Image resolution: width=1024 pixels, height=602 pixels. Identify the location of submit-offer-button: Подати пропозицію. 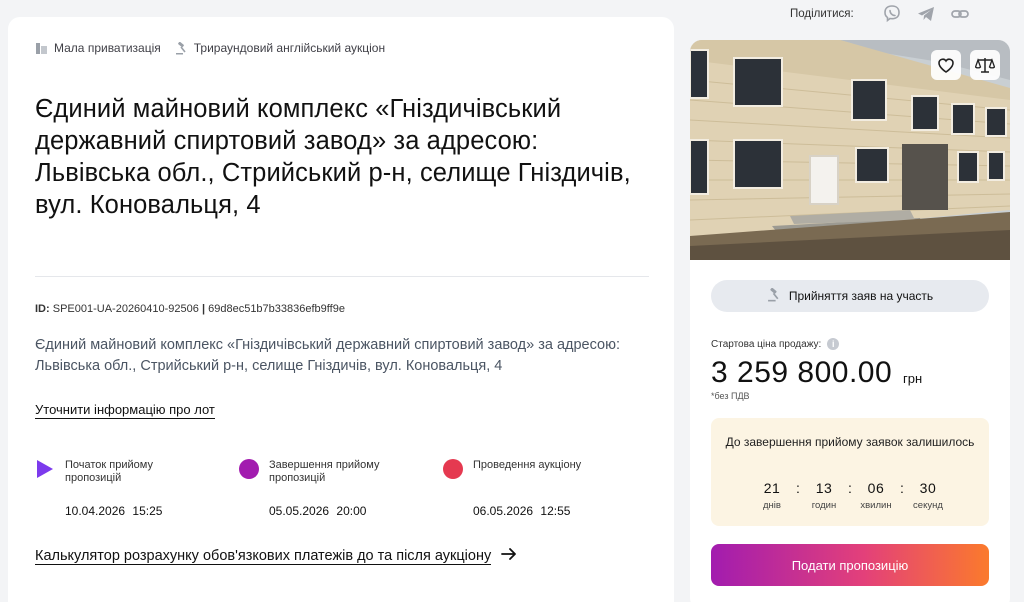
(850, 565).